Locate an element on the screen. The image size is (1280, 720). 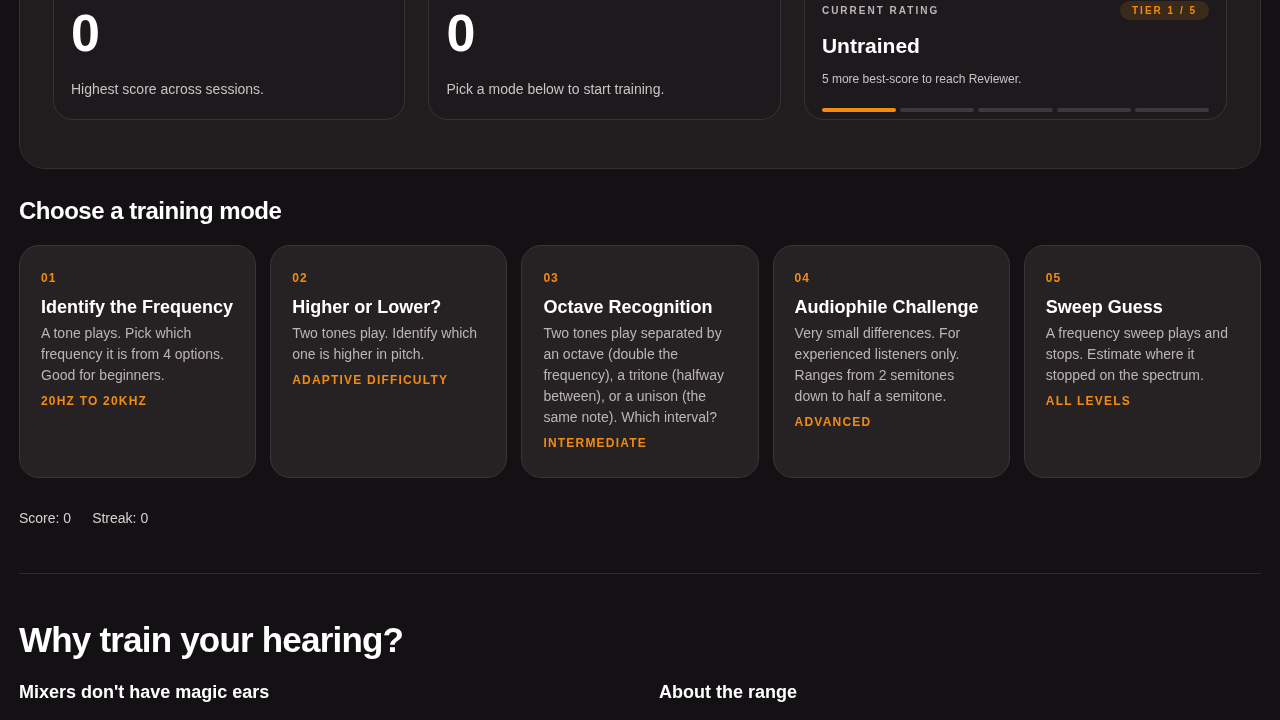
mode-card: 02 Higher or Lower? Two tones play. Identify which one is higher in pitch. ADAPTIVE DIFFICULTY is located at coordinates (389, 361).